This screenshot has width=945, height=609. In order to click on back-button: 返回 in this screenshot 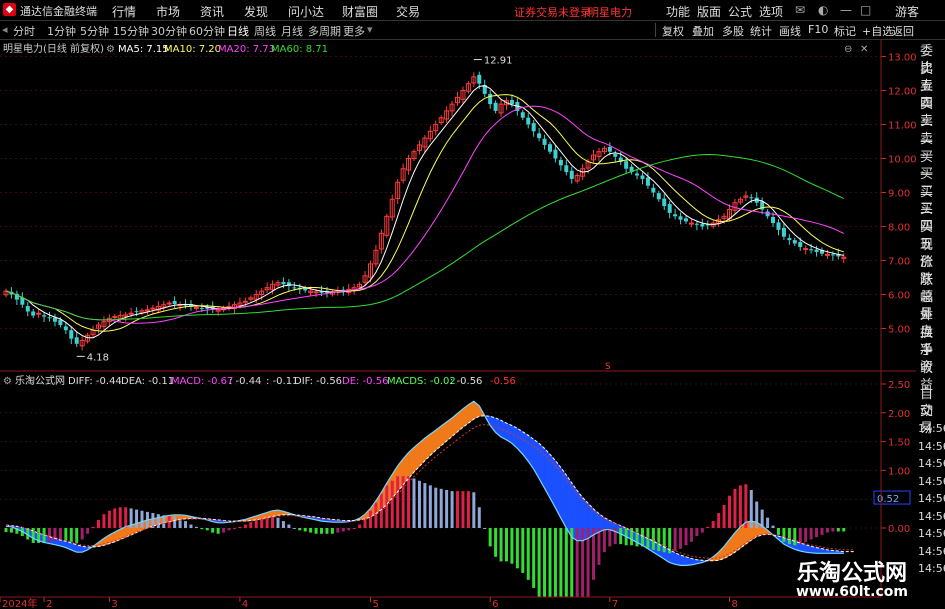, I will do `click(903, 31)`.